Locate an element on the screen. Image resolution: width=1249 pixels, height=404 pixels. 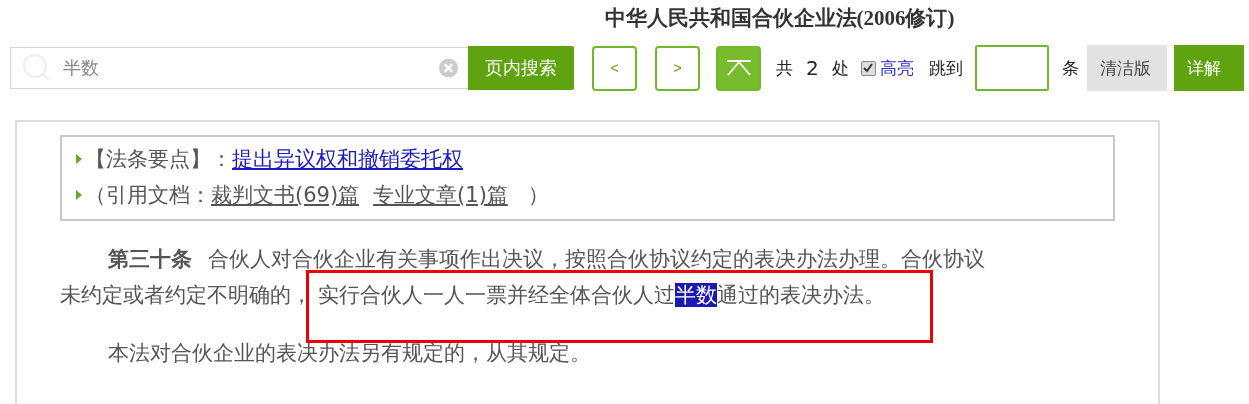
jump-unit: 条 is located at coordinates (1070, 68).